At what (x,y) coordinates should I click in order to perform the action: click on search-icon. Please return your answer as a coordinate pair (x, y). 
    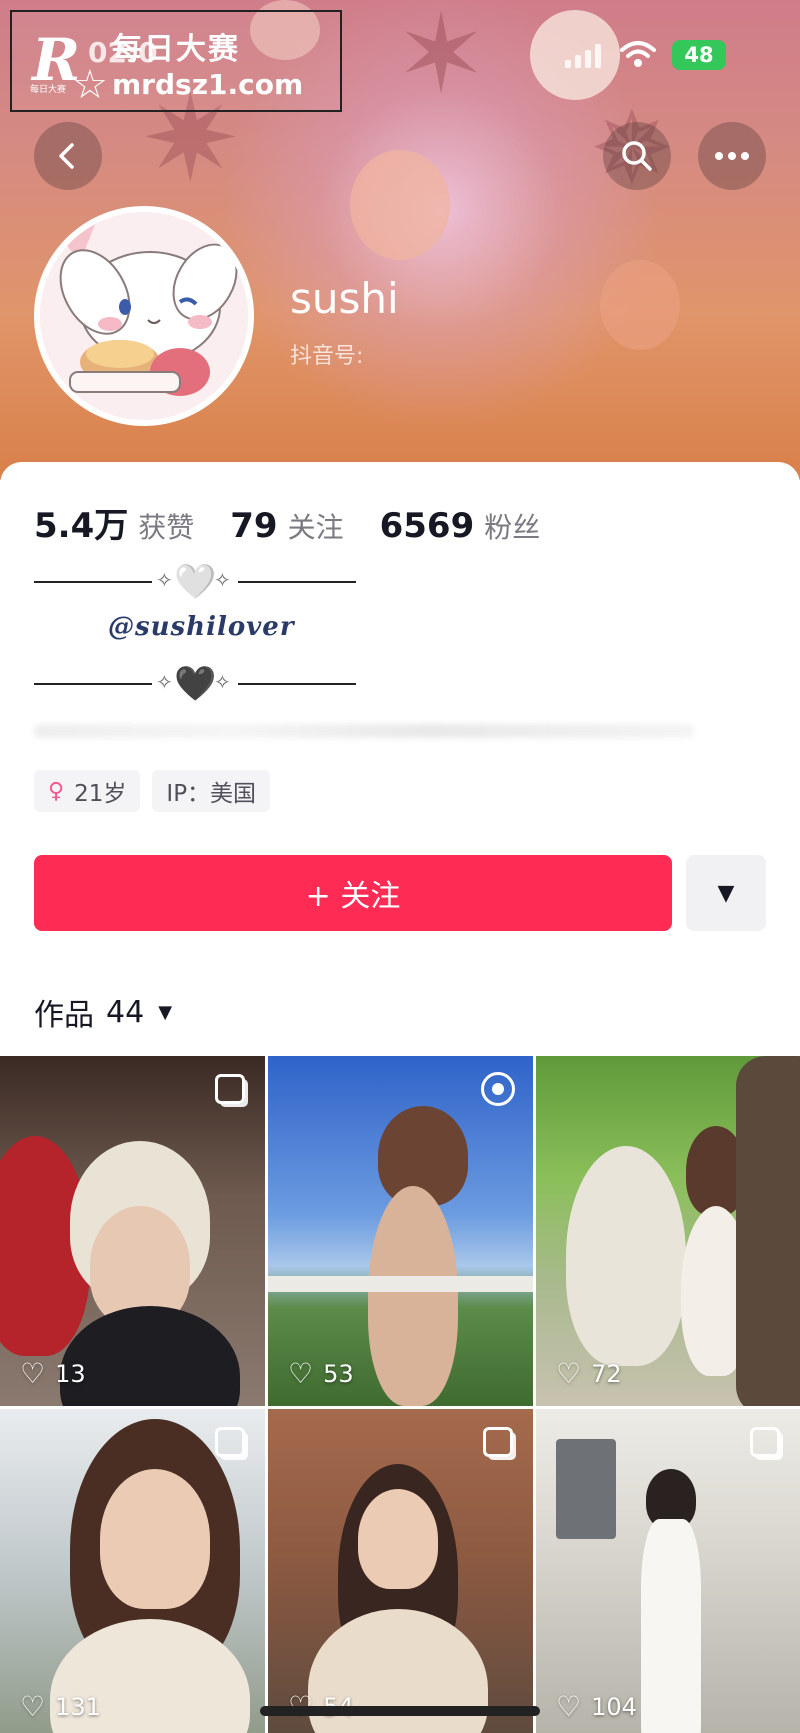
    Looking at the image, I should click on (637, 156).